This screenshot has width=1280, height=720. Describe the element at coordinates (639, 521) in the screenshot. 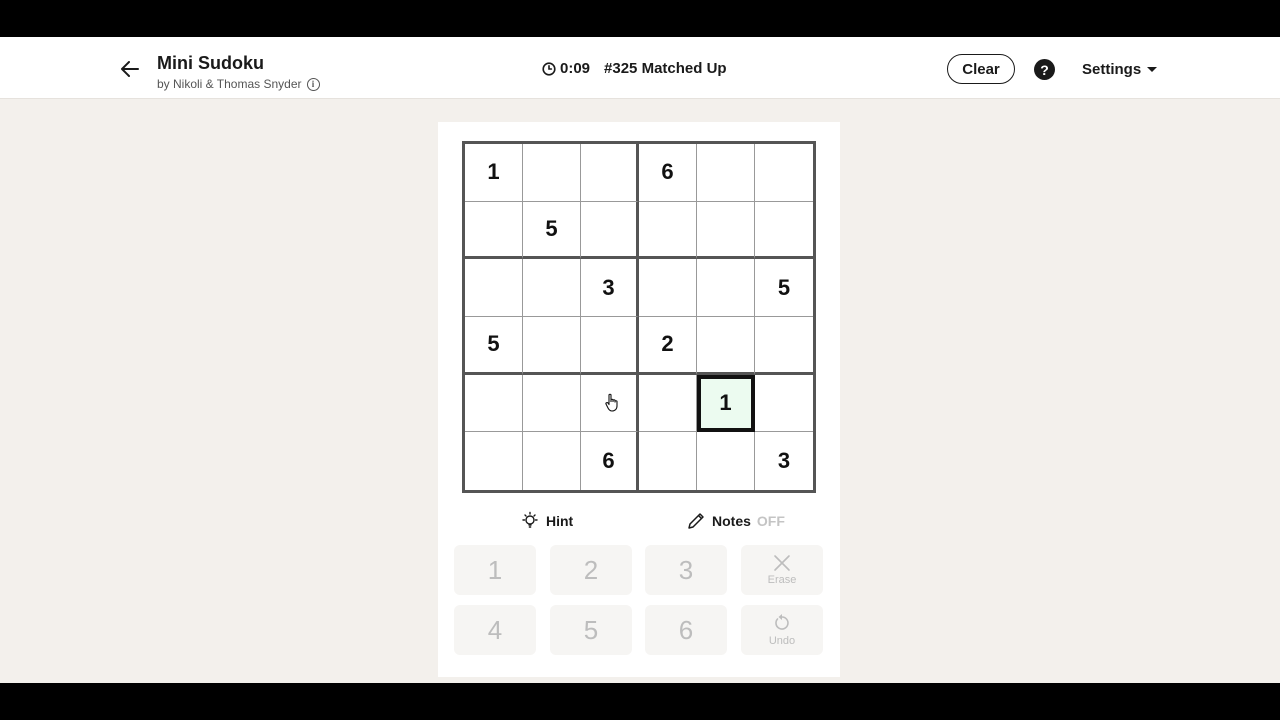

I see `tool-row: Hint Notes OFF` at that location.